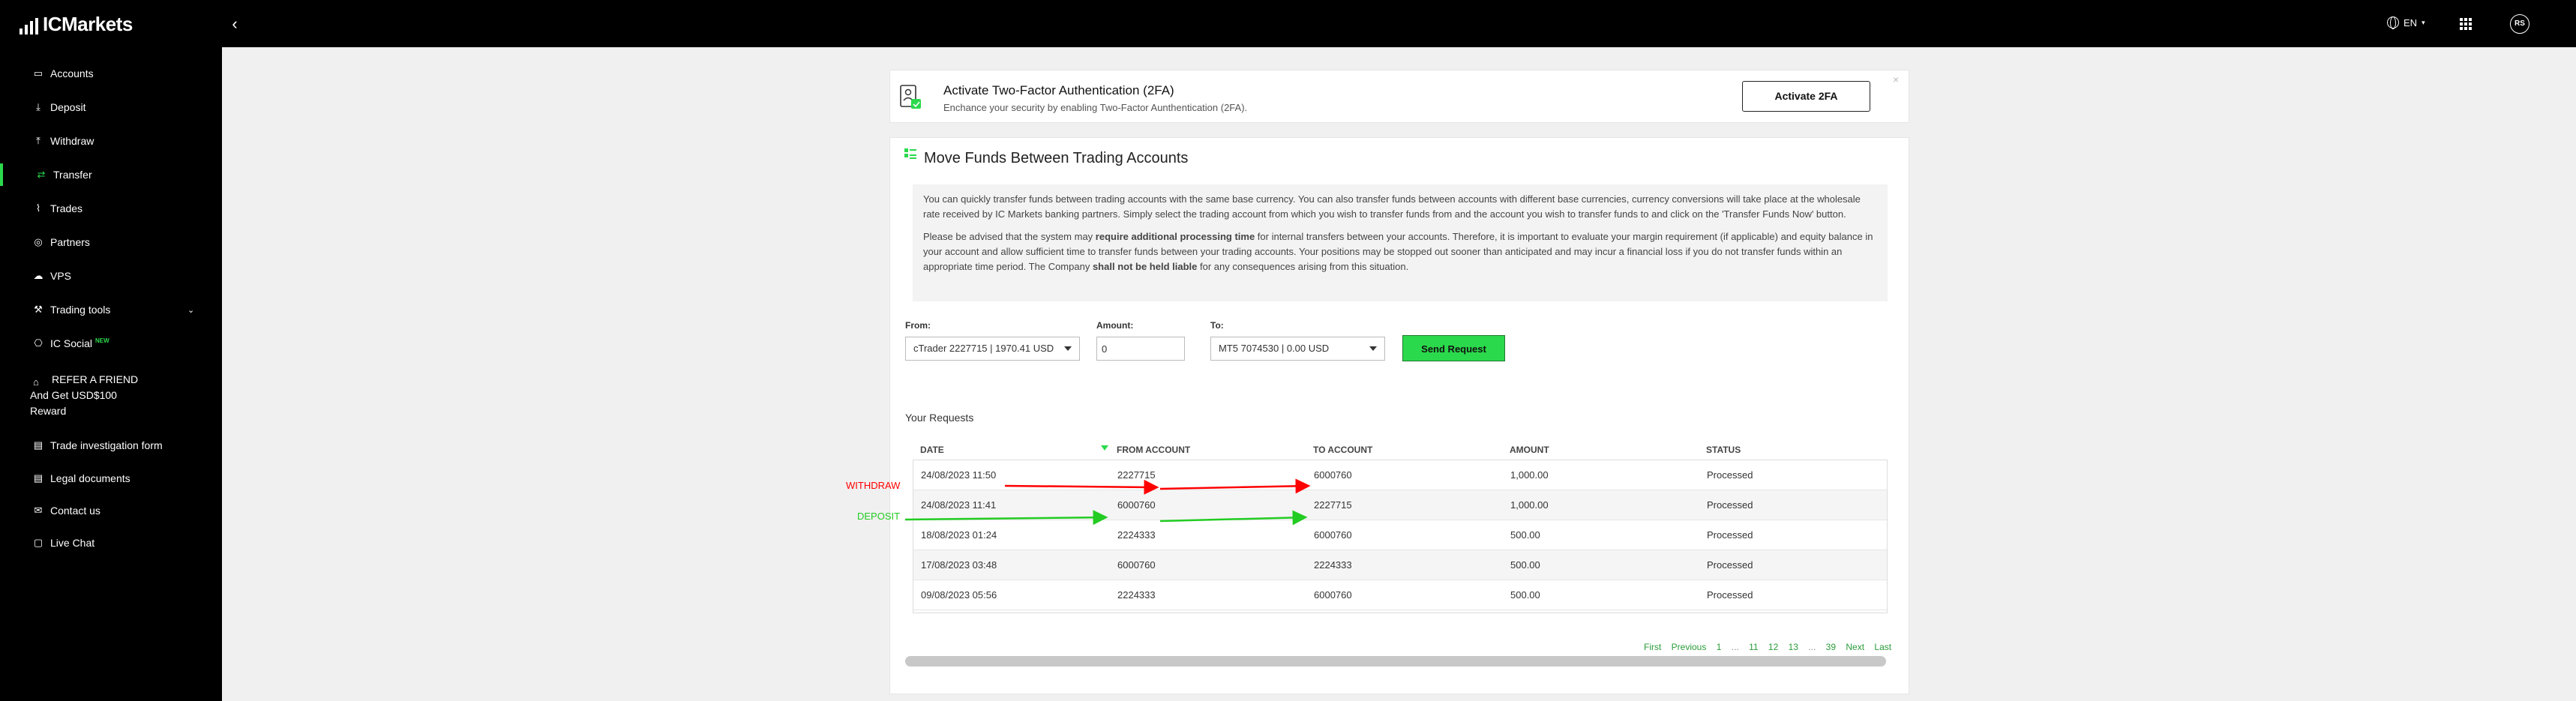 The image size is (2576, 701). I want to click on sidebar-item-trading-tools: ⚒ Trading tools ⌄, so click(111, 309).